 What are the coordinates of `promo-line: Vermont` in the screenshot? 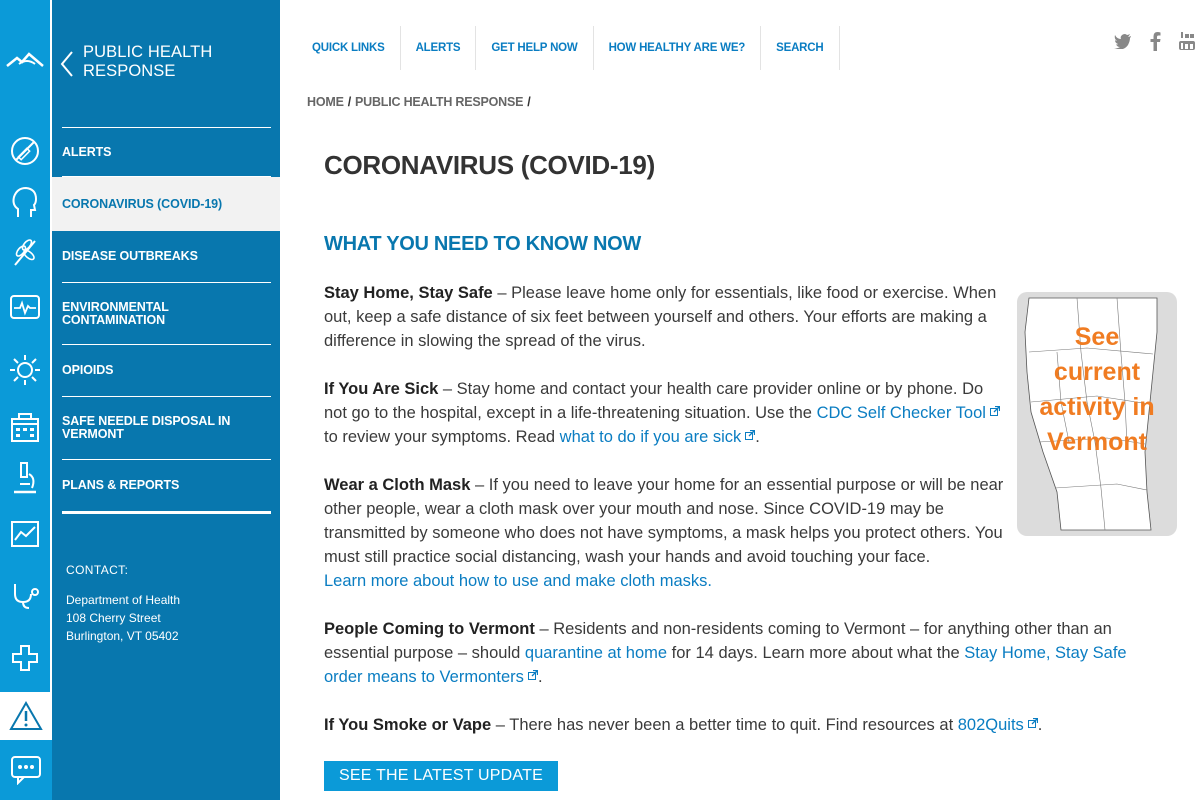 It's located at (1097, 442).